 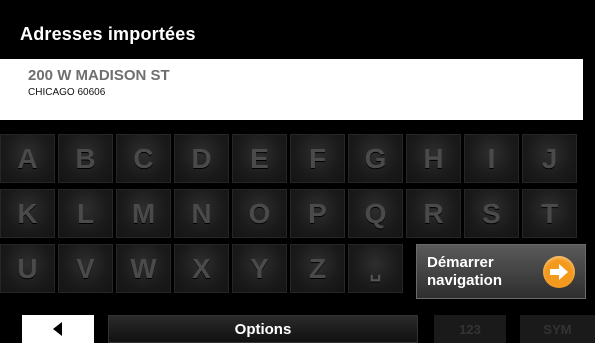 I want to click on key-y: Y, so click(x=259, y=268).